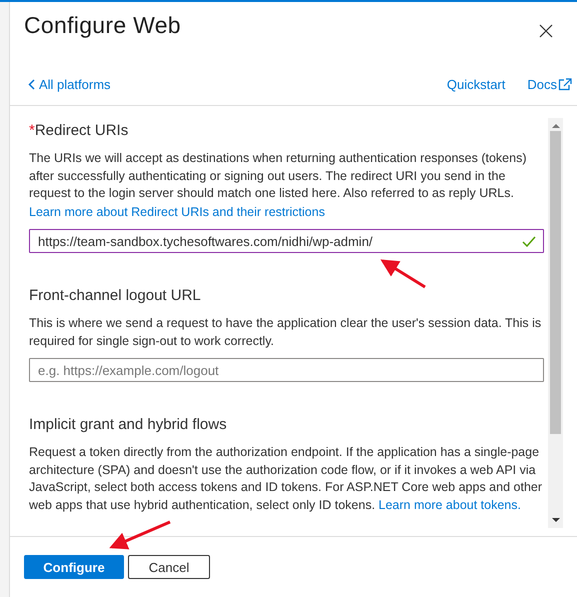 The width and height of the screenshot is (577, 597). I want to click on quickstart-link: Quickstart, so click(476, 84).